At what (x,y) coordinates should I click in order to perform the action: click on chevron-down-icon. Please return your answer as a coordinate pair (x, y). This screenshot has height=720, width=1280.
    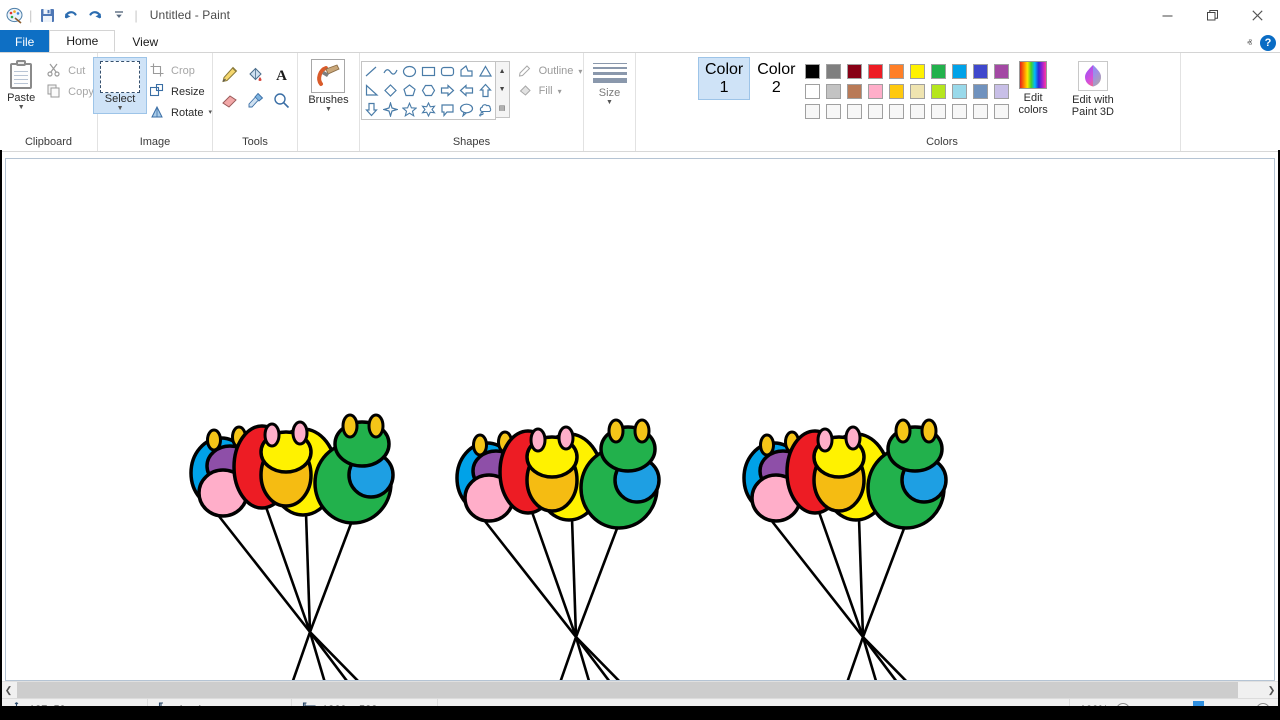
    Looking at the image, I should click on (119, 15).